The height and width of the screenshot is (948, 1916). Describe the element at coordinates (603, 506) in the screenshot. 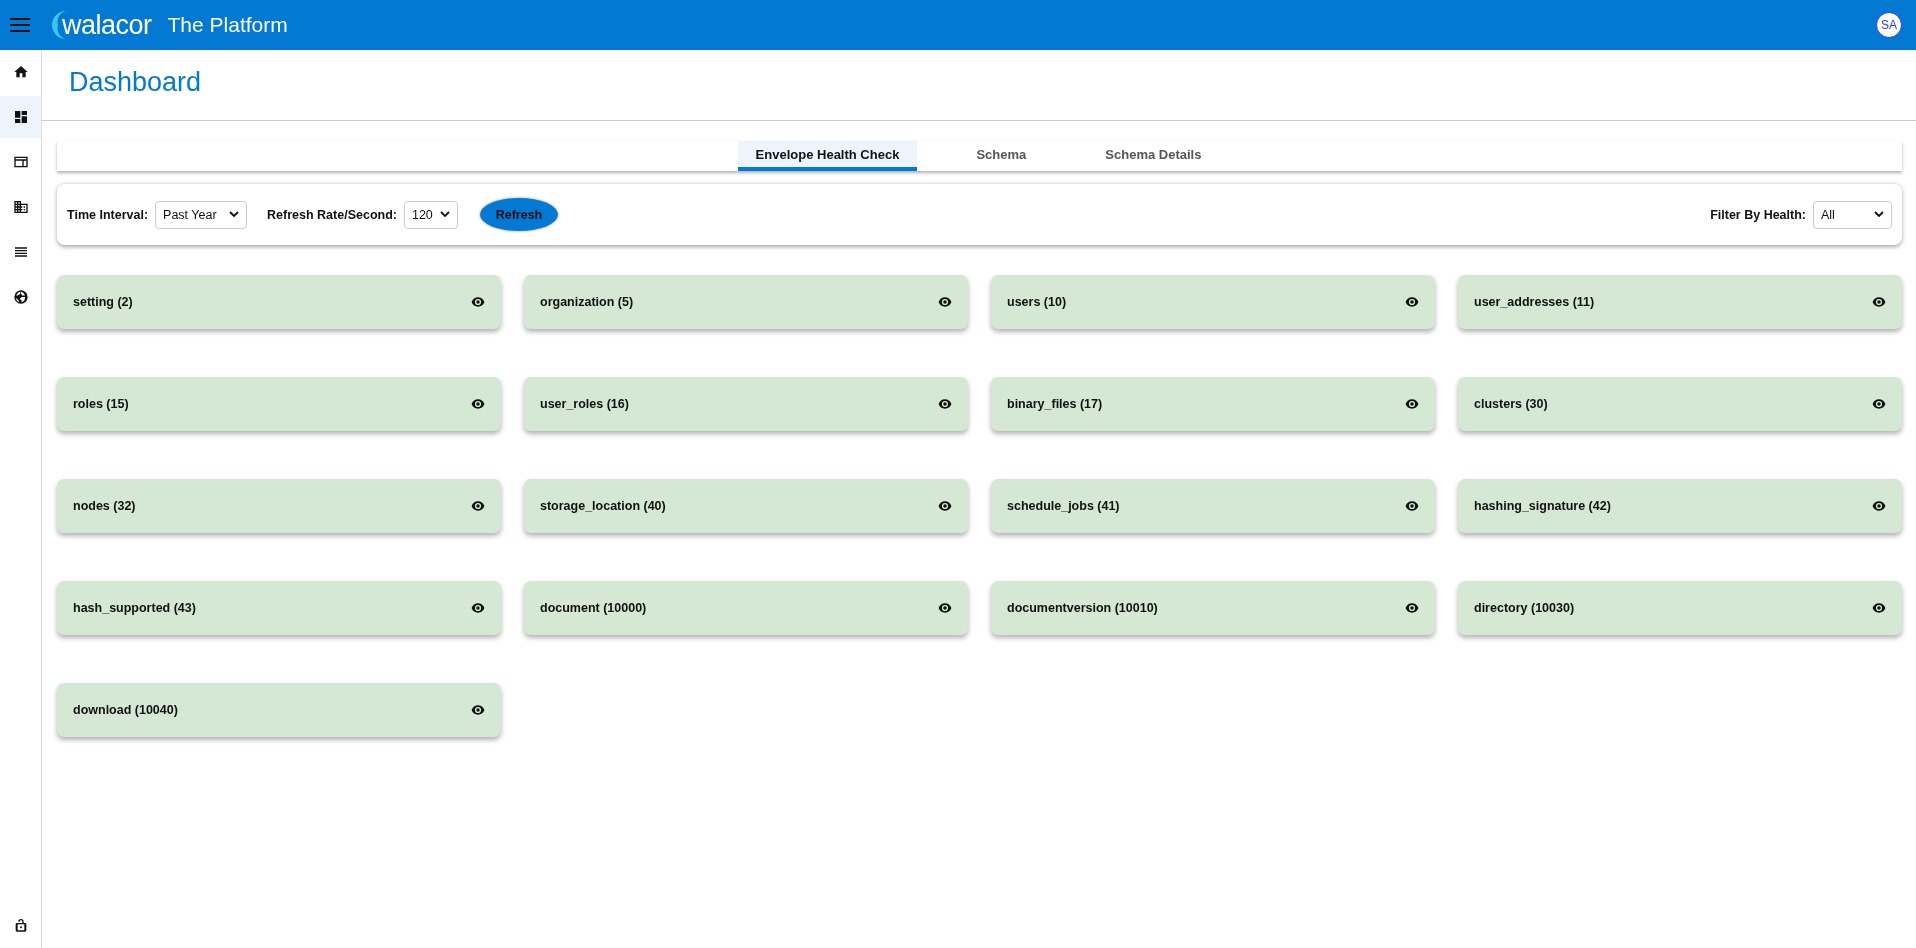

I see `card-title: storage_location (40)` at that location.